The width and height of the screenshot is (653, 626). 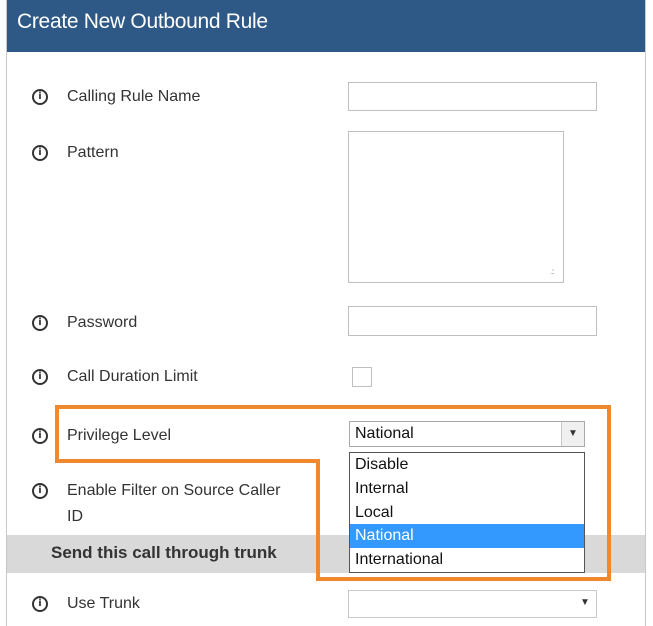 I want to click on dropdown-option-local: Local, so click(x=467, y=513).